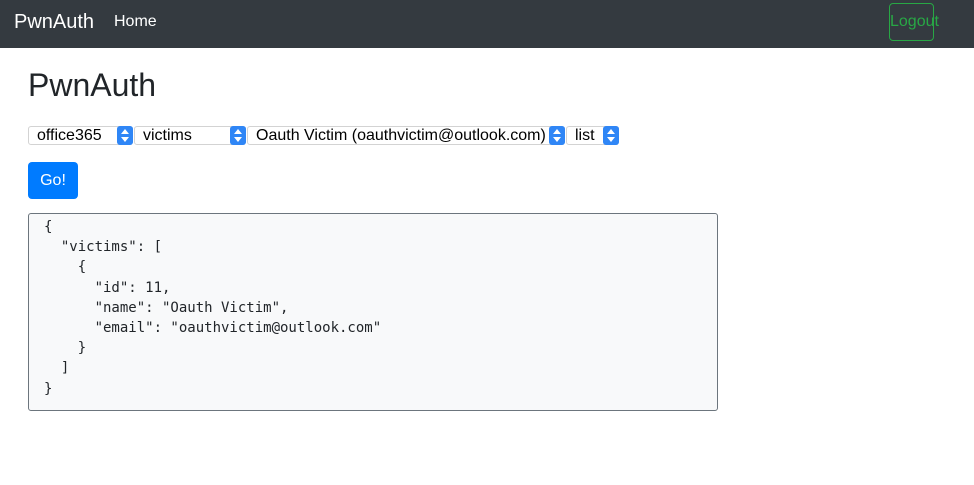  I want to click on navbar-brand: PwnAuth, so click(54, 22).